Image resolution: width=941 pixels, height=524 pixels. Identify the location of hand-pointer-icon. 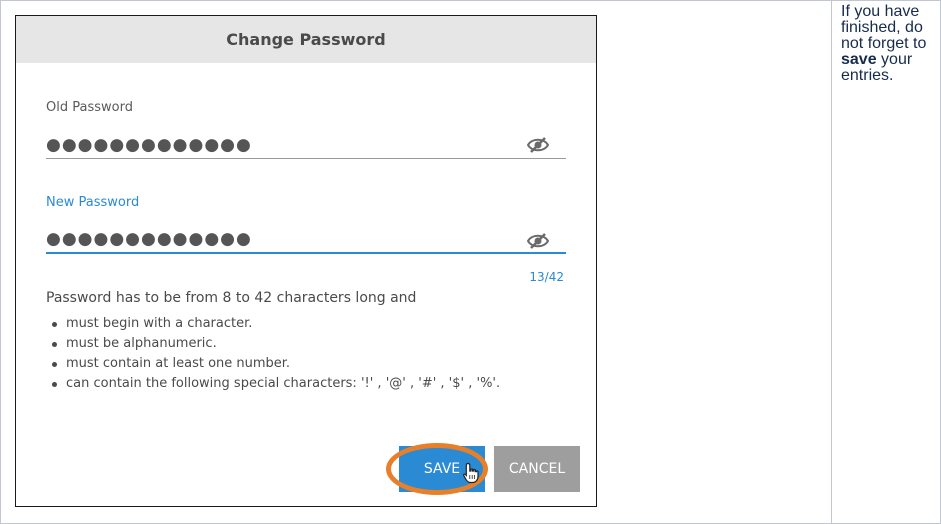
(471, 473).